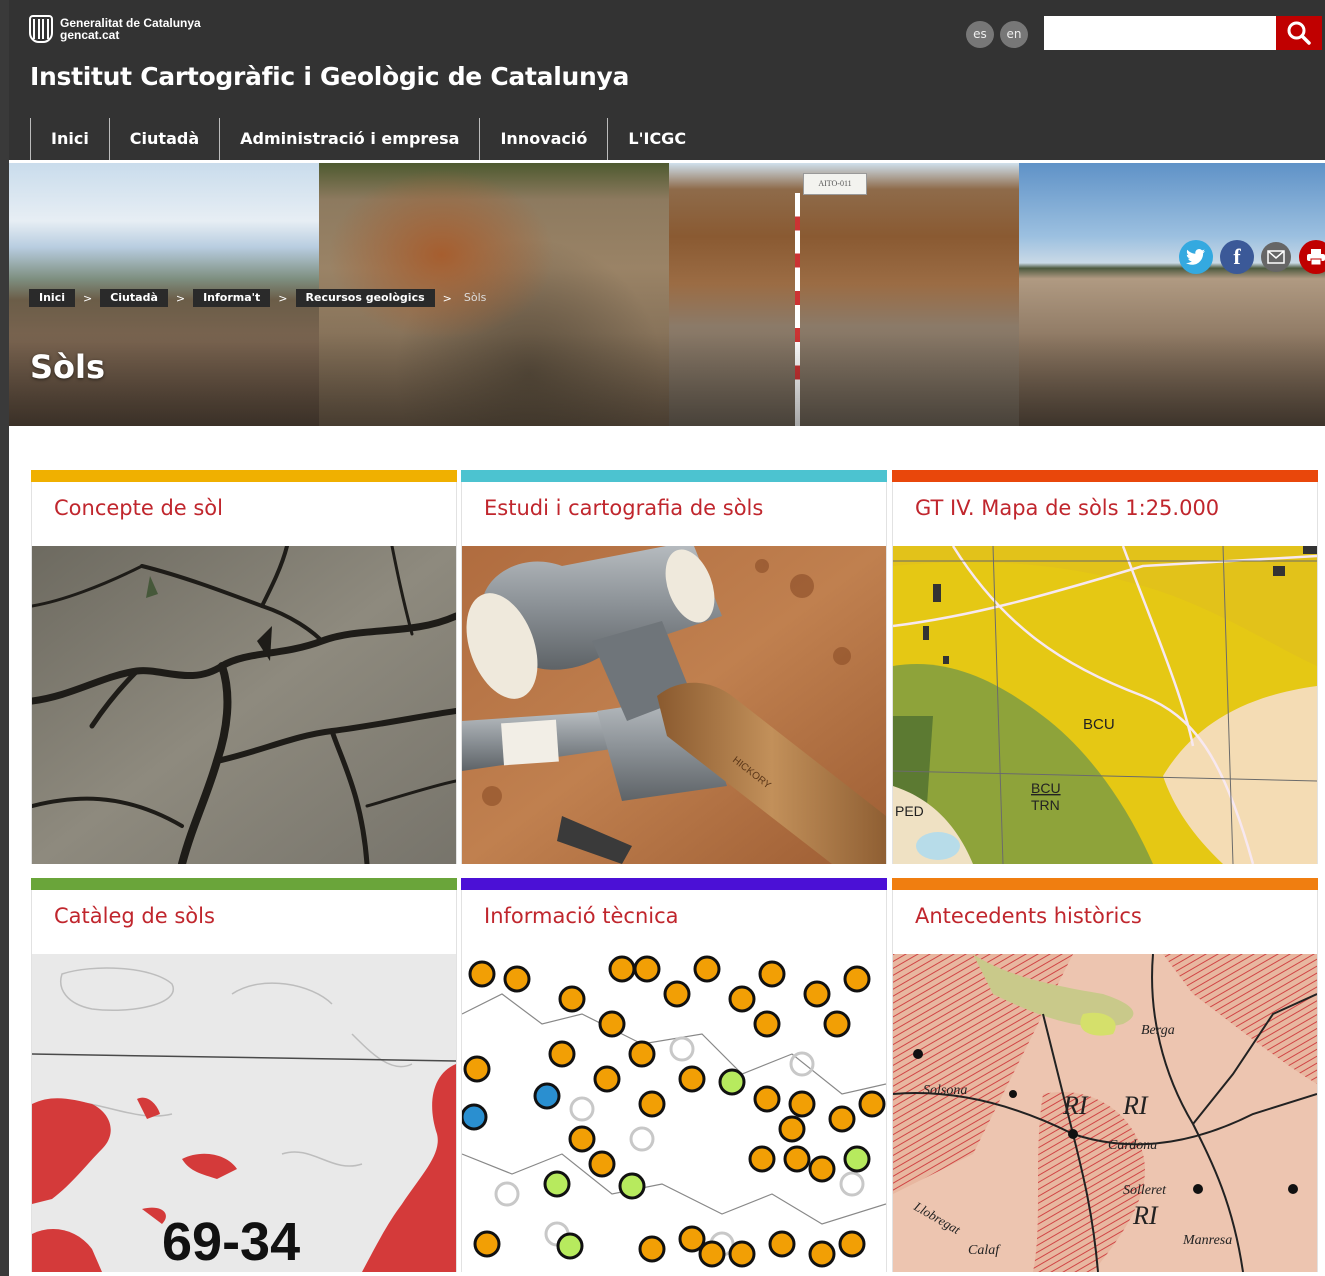  I want to click on facebook-icon: f, so click(1237, 256).